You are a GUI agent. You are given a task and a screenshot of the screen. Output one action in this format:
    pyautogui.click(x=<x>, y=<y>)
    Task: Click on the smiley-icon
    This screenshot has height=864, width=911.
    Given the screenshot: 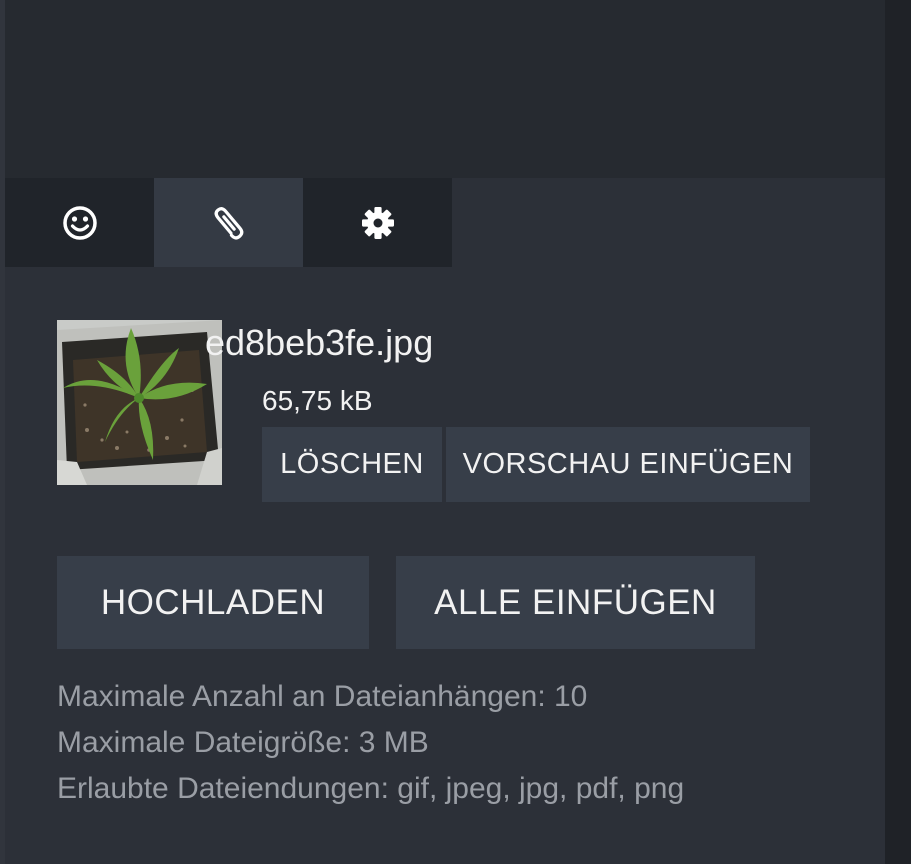 What is the action you would take?
    pyautogui.click(x=79, y=222)
    